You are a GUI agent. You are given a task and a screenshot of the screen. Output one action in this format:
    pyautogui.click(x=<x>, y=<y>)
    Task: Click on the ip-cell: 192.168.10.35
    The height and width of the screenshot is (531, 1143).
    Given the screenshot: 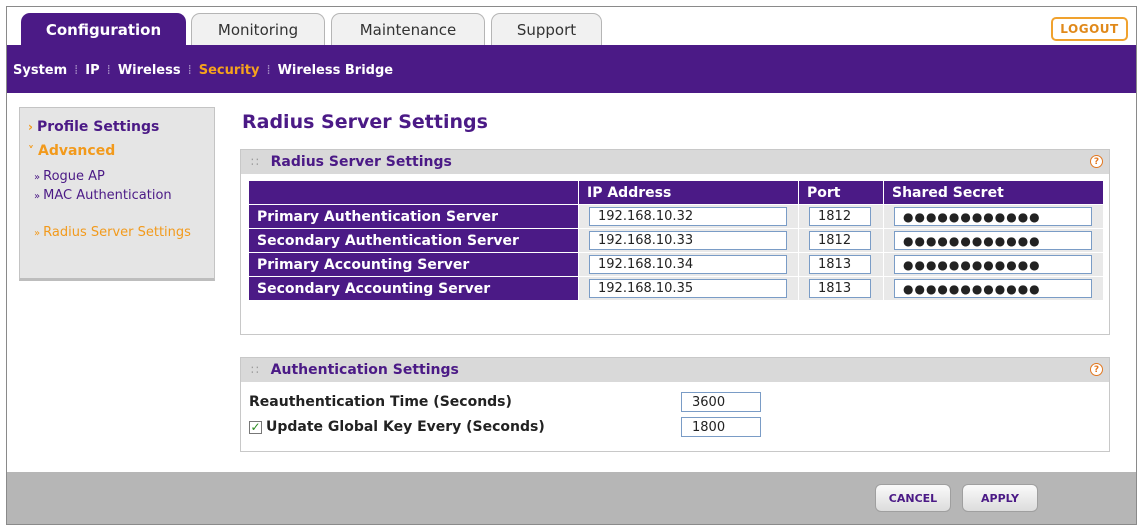 What is the action you would take?
    pyautogui.click(x=688, y=288)
    